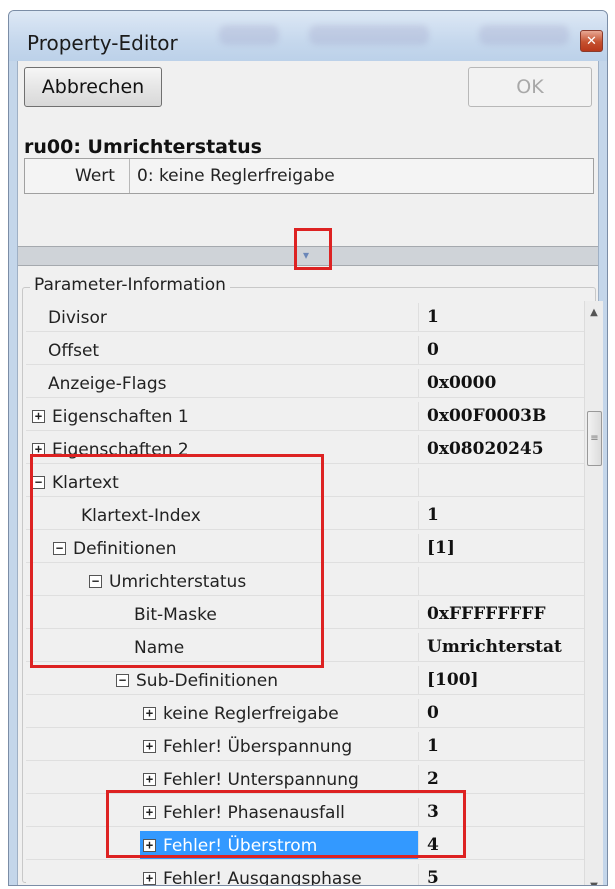 The height and width of the screenshot is (889, 615). What do you see at coordinates (441, 548) in the screenshot?
I see `property-value: [1]` at bounding box center [441, 548].